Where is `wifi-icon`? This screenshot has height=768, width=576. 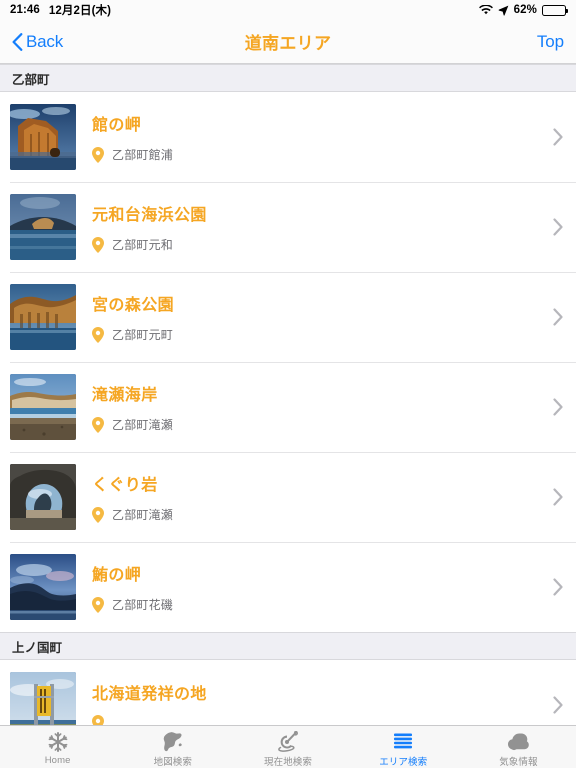
wifi-icon is located at coordinates (485, 9).